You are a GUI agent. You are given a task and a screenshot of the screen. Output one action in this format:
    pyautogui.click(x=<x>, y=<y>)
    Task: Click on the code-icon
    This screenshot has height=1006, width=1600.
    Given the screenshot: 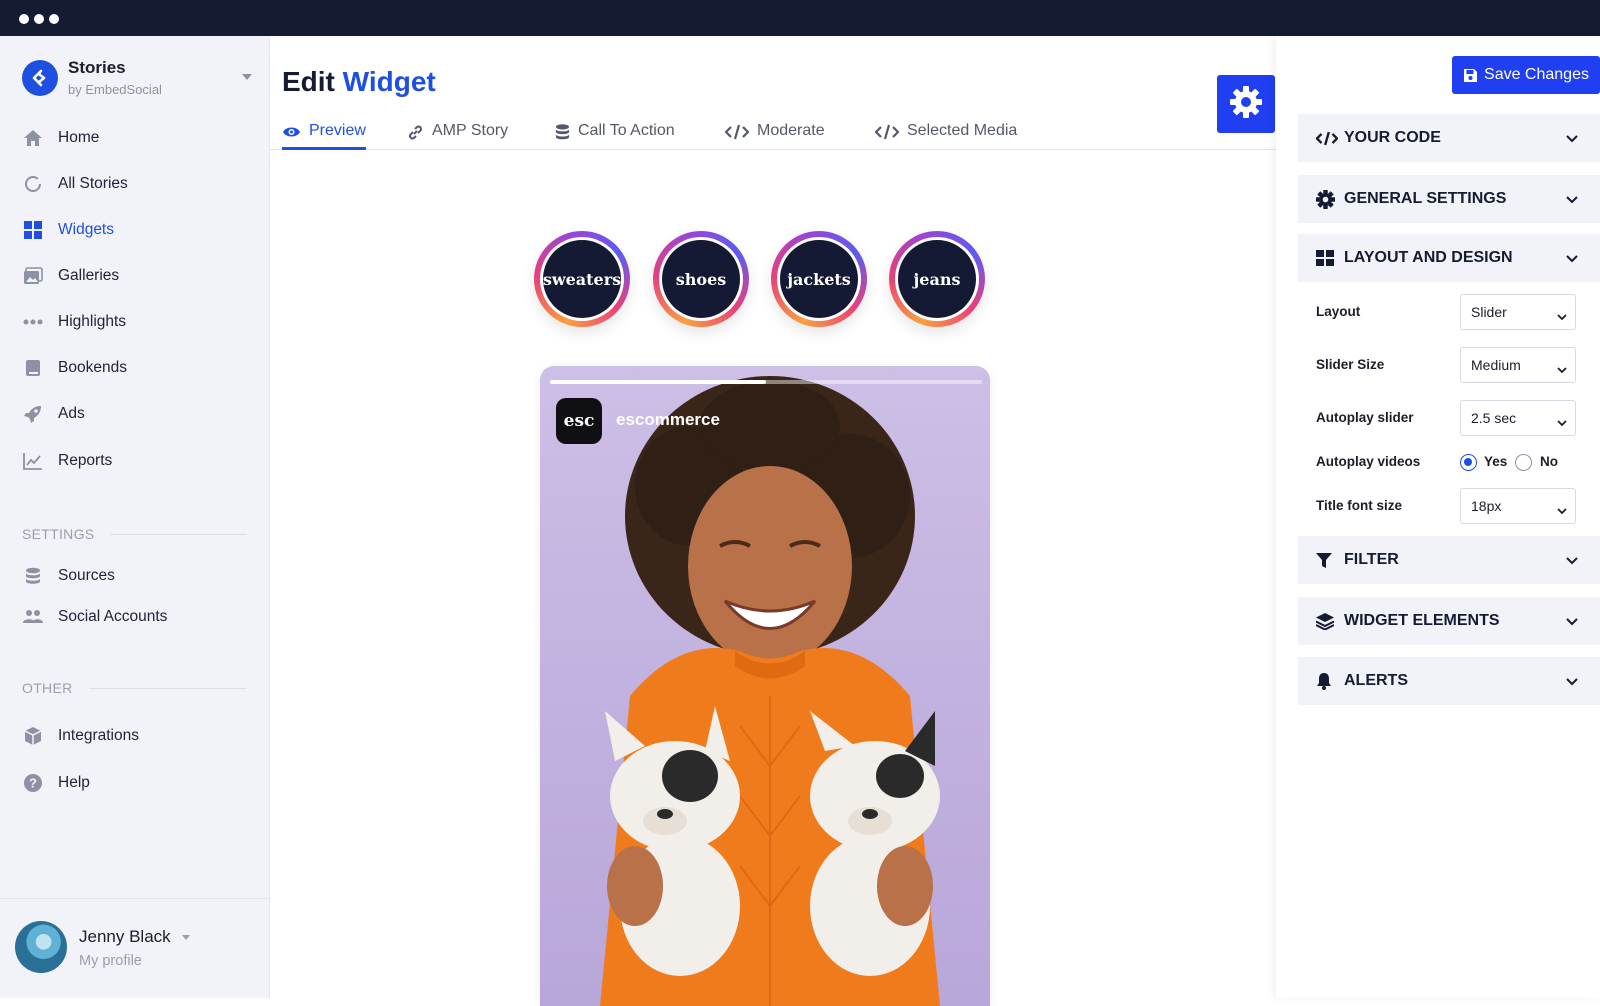 What is the action you would take?
    pyautogui.click(x=737, y=132)
    